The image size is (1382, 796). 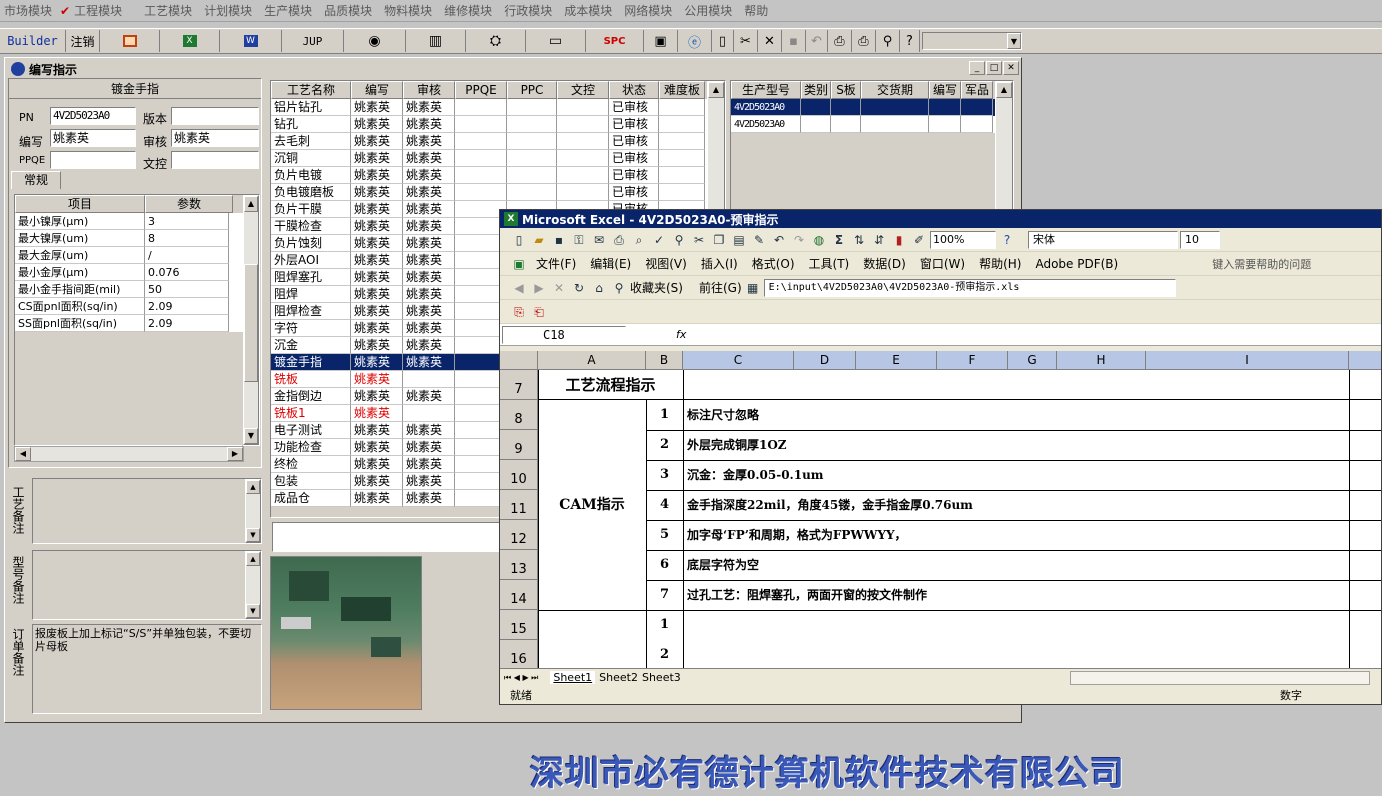 What do you see at coordinates (83, 41) in the screenshot?
I see `logout-button: 注销` at bounding box center [83, 41].